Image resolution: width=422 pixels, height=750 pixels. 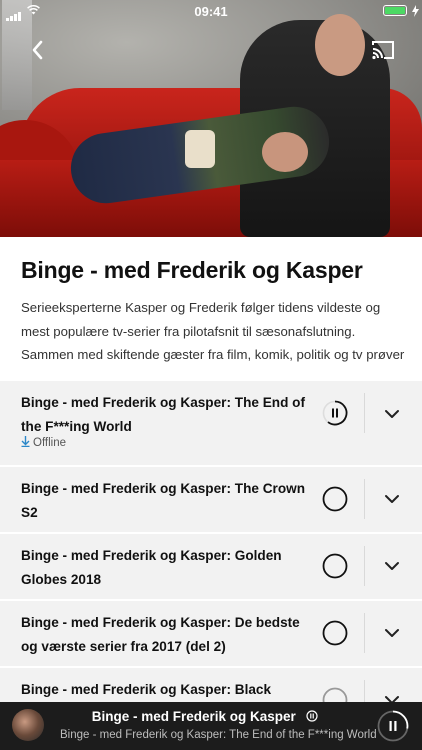 What do you see at coordinates (415, 11) in the screenshot?
I see `charging-icon` at bounding box center [415, 11].